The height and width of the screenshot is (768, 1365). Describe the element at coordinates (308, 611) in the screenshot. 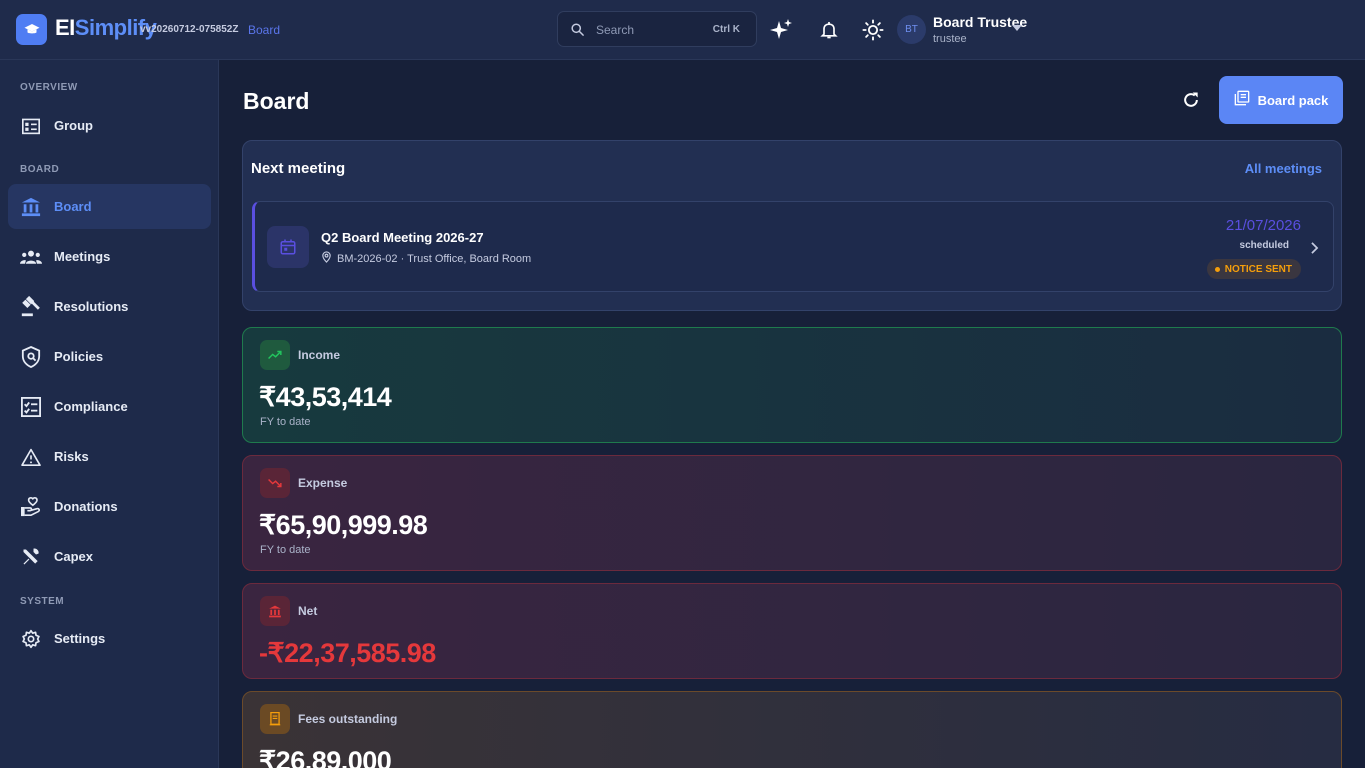

I see `net-label: Net` at that location.